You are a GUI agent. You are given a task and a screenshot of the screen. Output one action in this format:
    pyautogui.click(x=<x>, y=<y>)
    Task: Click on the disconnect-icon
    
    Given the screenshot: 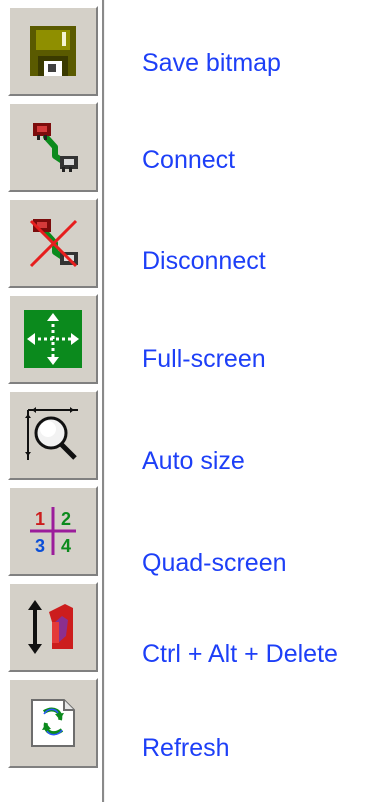 What is the action you would take?
    pyautogui.click(x=53, y=243)
    